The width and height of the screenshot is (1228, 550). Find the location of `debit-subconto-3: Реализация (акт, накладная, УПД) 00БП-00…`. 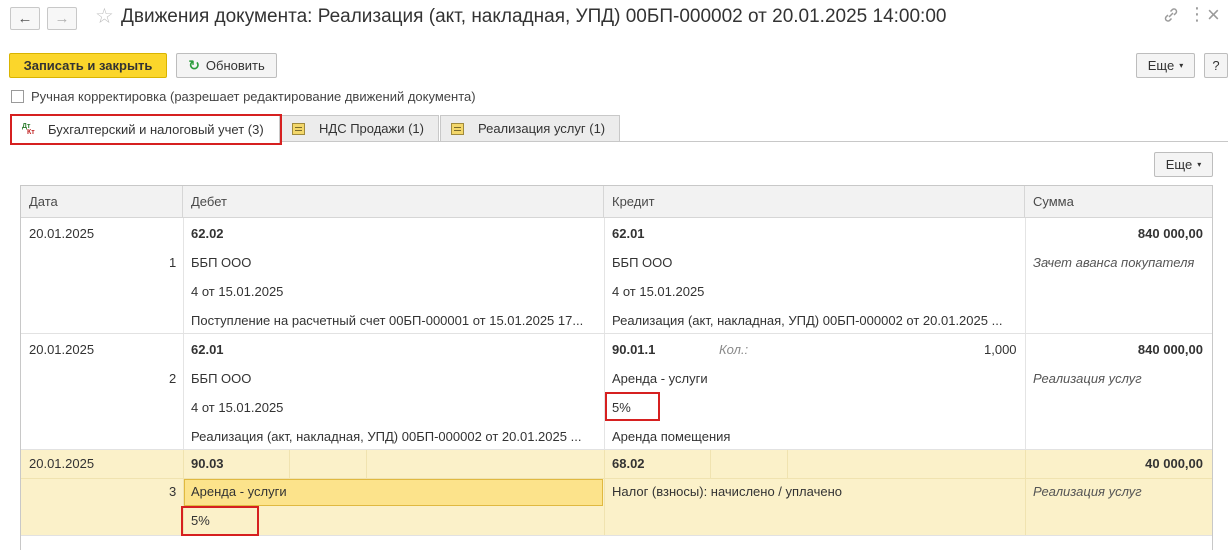

debit-subconto-3: Реализация (акт, накладная, УПД) 00БП-00… is located at coordinates (386, 436).